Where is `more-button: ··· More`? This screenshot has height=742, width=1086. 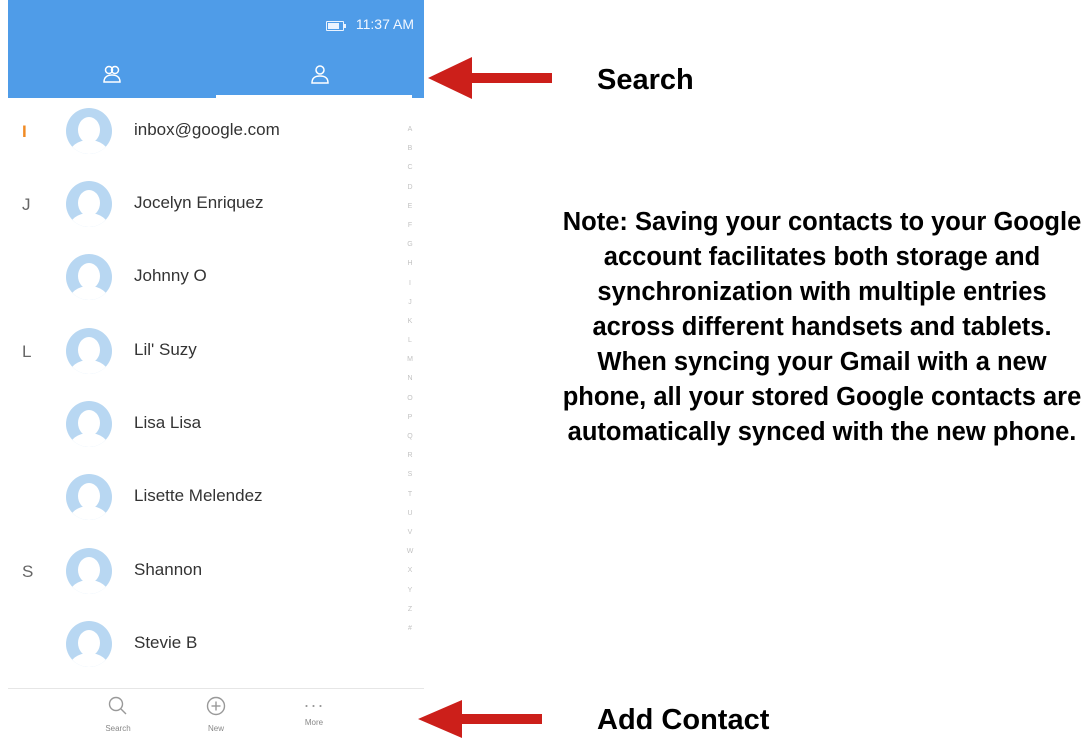
more-button: ··· More is located at coordinates (314, 718).